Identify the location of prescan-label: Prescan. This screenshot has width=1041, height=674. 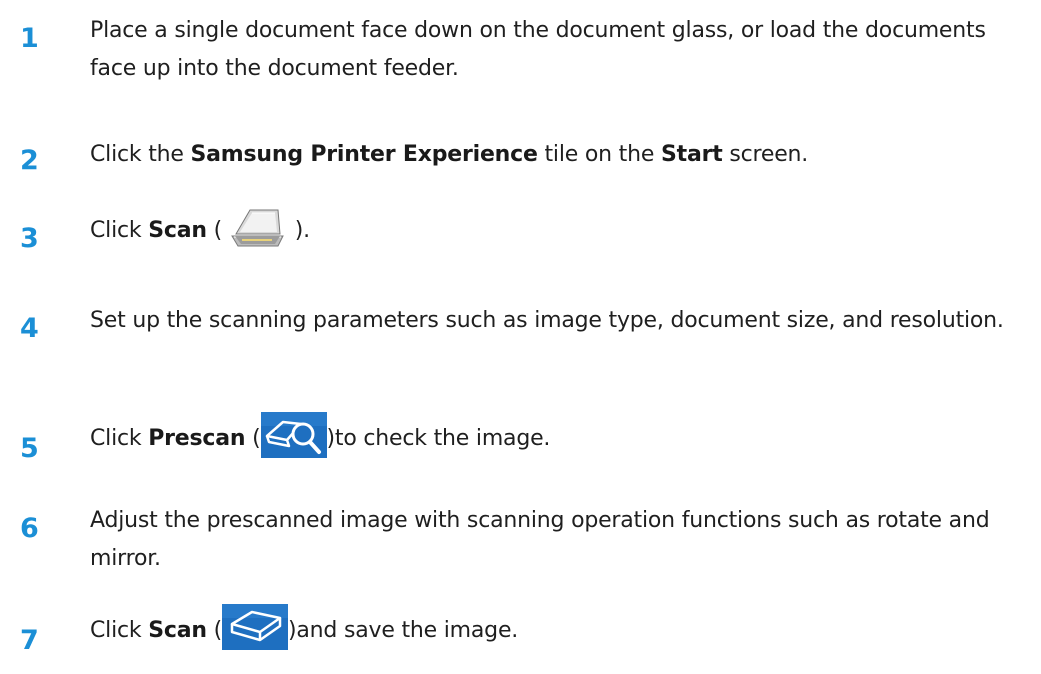
(197, 438).